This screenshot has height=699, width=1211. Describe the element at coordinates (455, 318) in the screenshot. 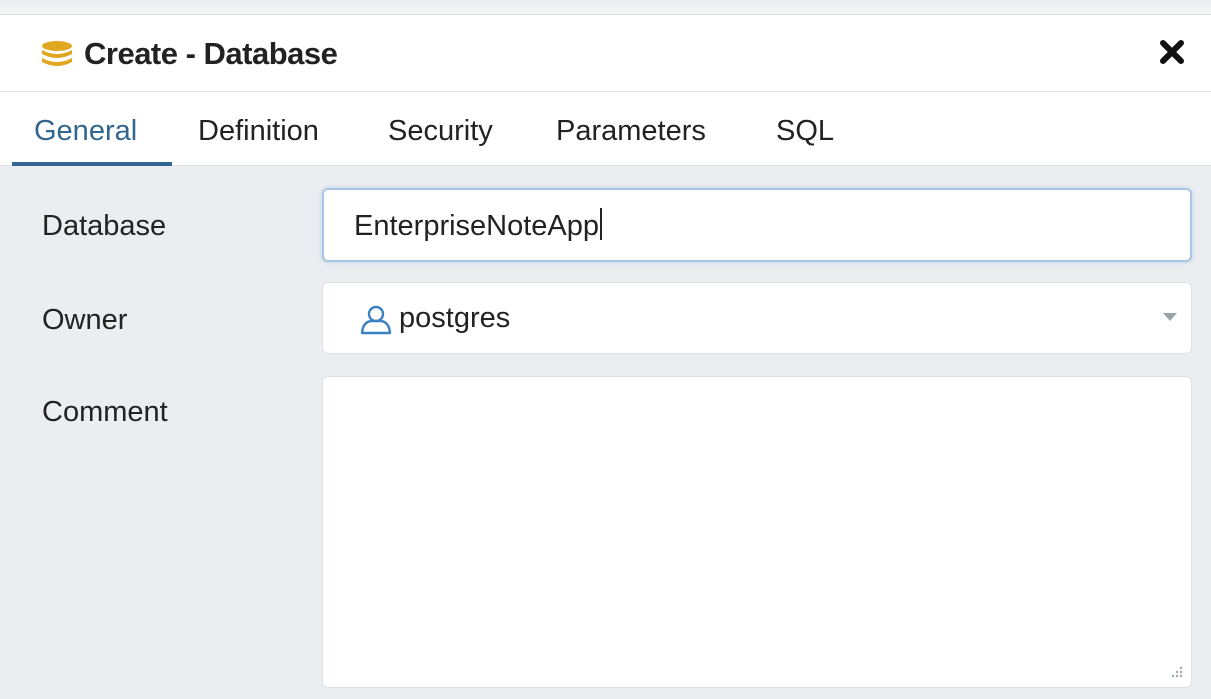

I see `owner-value: postgres` at that location.